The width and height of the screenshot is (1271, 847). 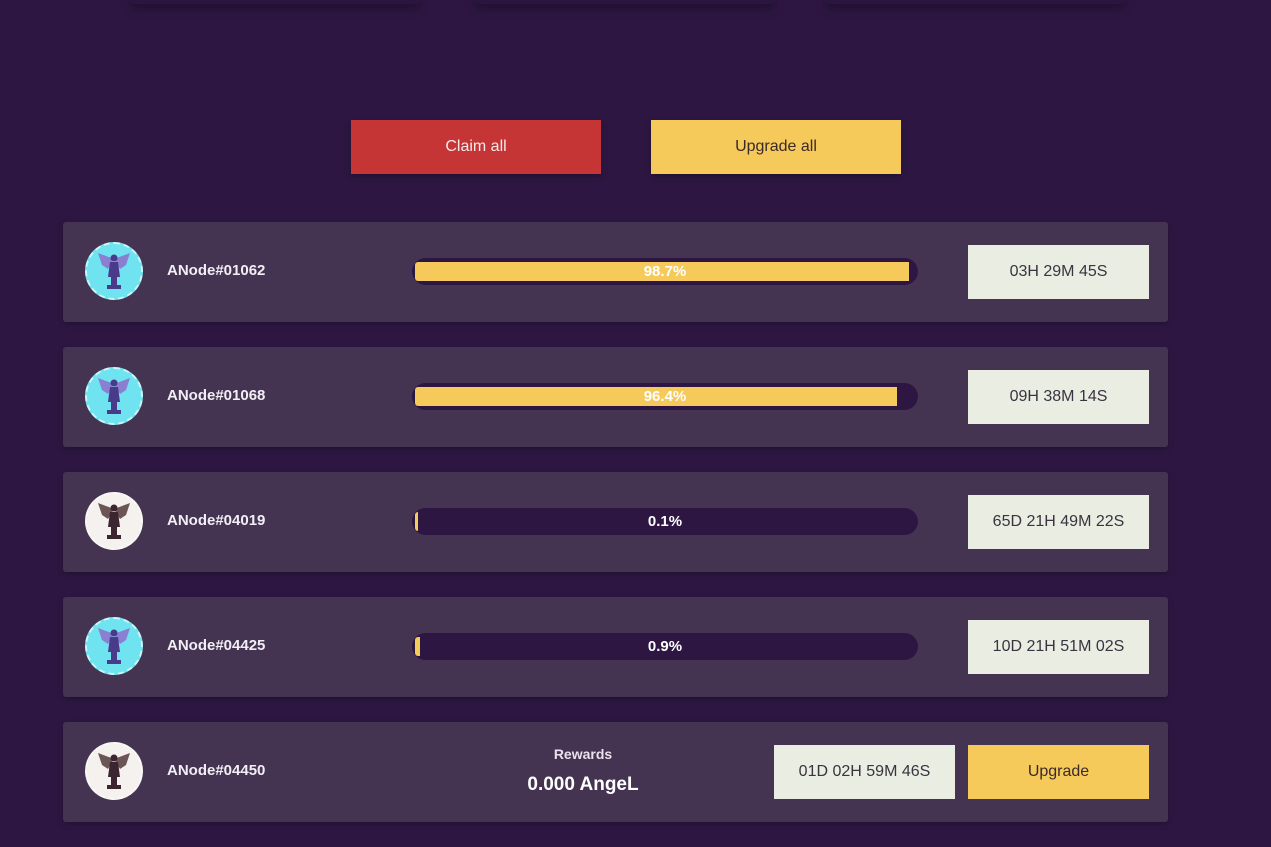 I want to click on progress-bar: 0.1%, so click(x=665, y=521).